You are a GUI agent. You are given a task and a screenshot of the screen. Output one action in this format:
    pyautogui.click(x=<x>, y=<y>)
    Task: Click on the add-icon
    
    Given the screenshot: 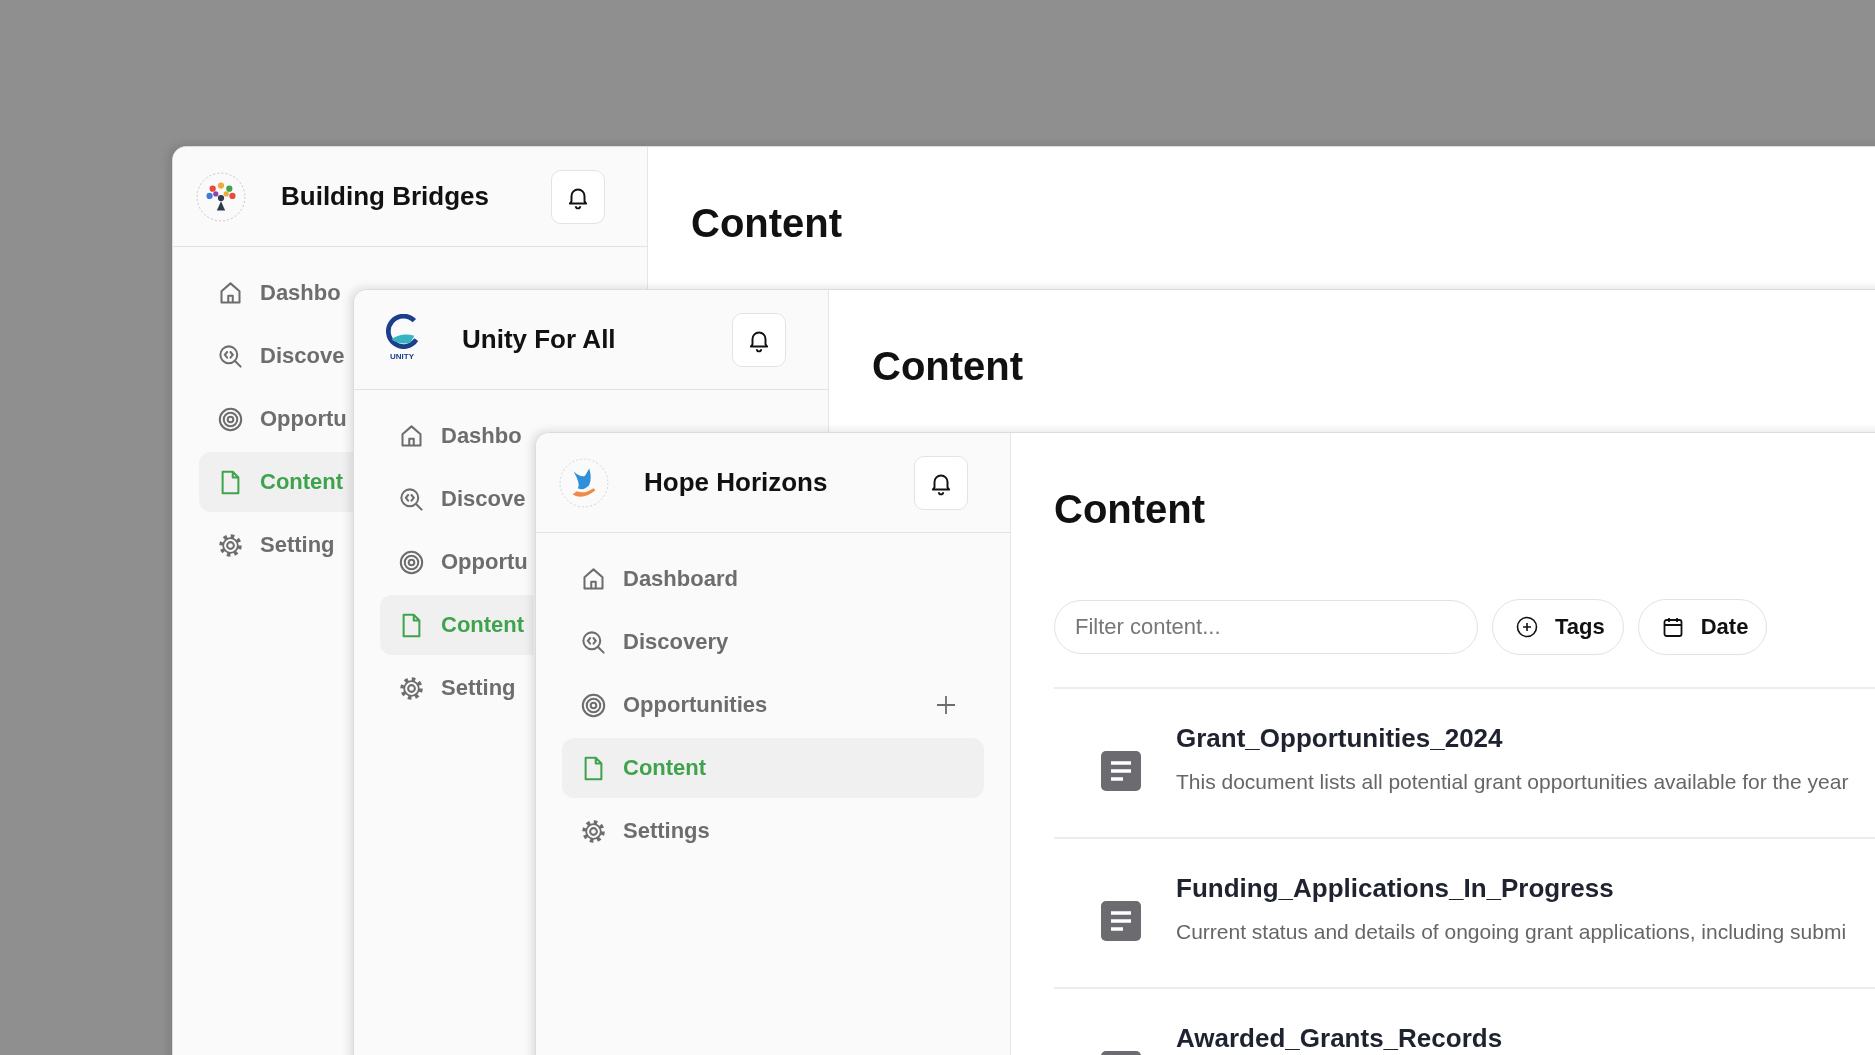 What is the action you would take?
    pyautogui.click(x=946, y=705)
    